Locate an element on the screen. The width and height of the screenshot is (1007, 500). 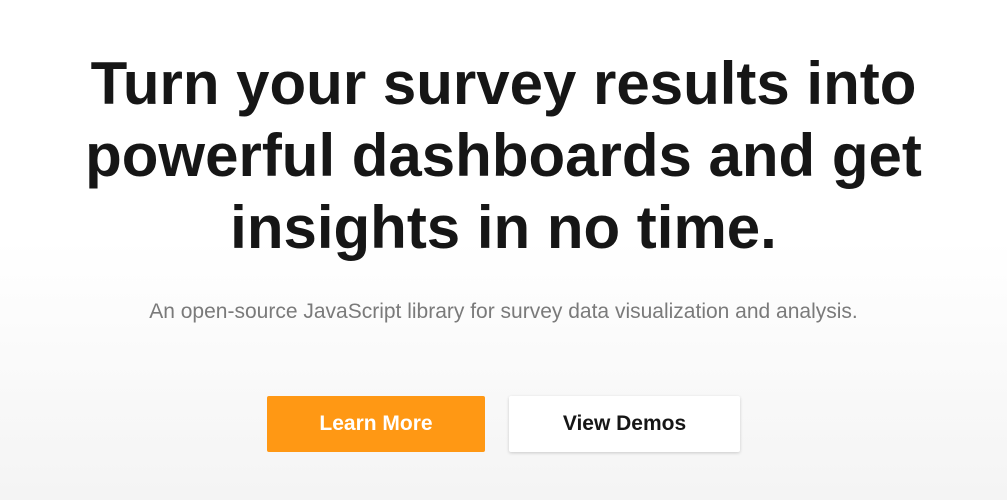
hero-title-line-3: insights in no time. is located at coordinates (503, 227).